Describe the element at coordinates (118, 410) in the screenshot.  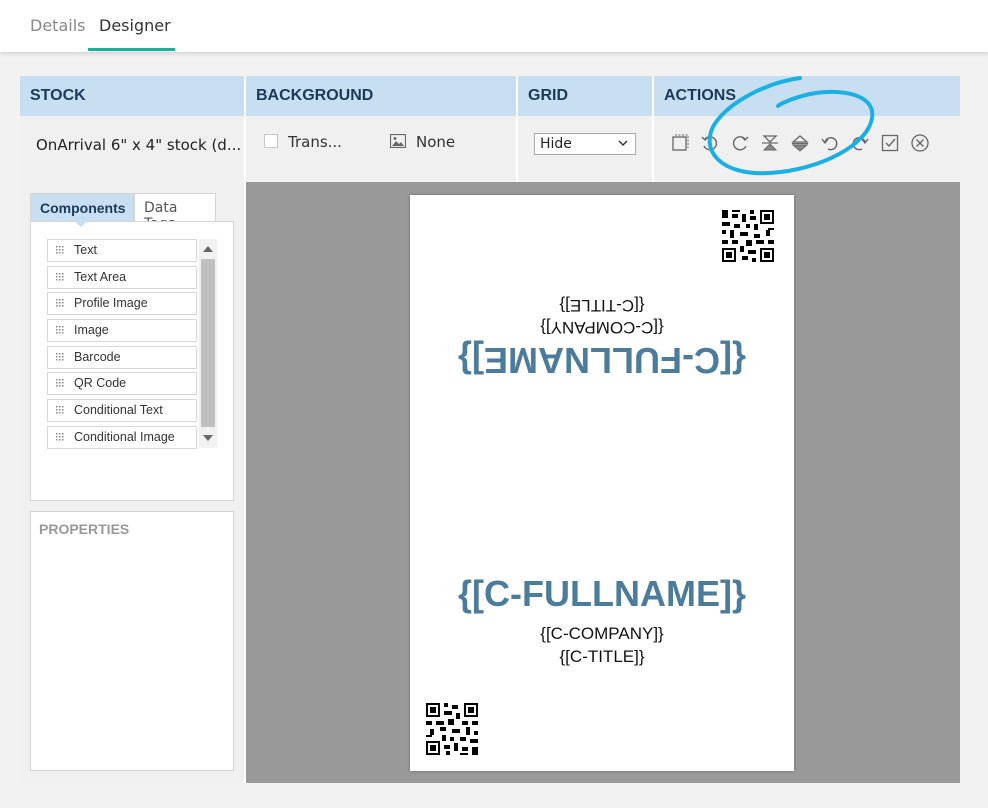
I see `component-label: Conditional Text` at that location.